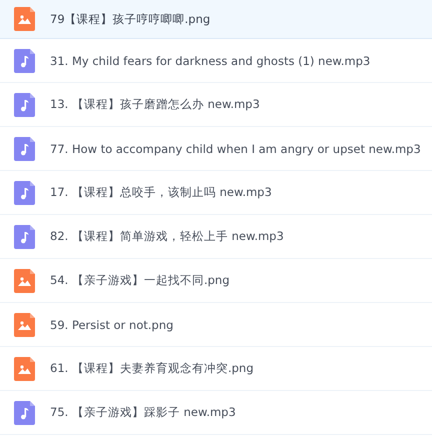 Image resolution: width=432 pixels, height=437 pixels. Describe the element at coordinates (216, 19) in the screenshot. I see `file-row: 79【课程】孩子哼哼唧唧.png` at that location.